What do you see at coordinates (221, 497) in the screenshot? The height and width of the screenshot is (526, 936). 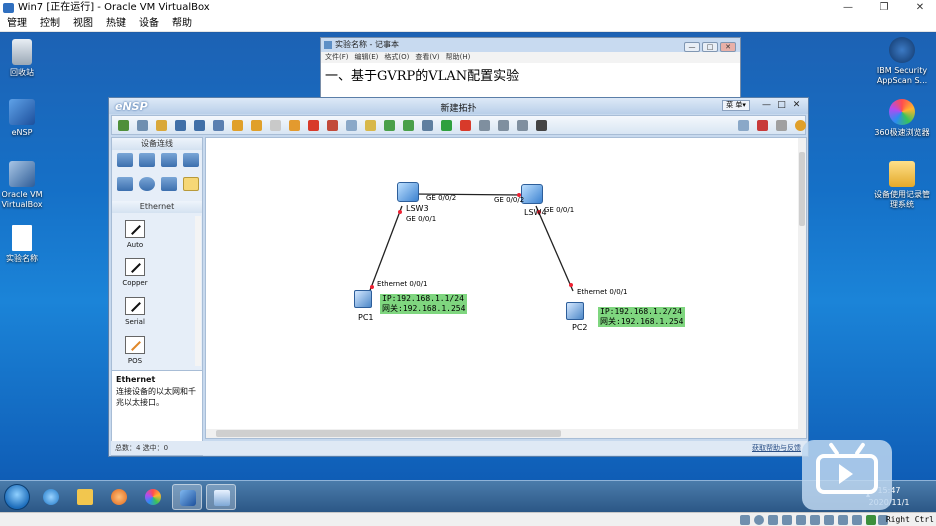 I see `taskbar-notepad` at bounding box center [221, 497].